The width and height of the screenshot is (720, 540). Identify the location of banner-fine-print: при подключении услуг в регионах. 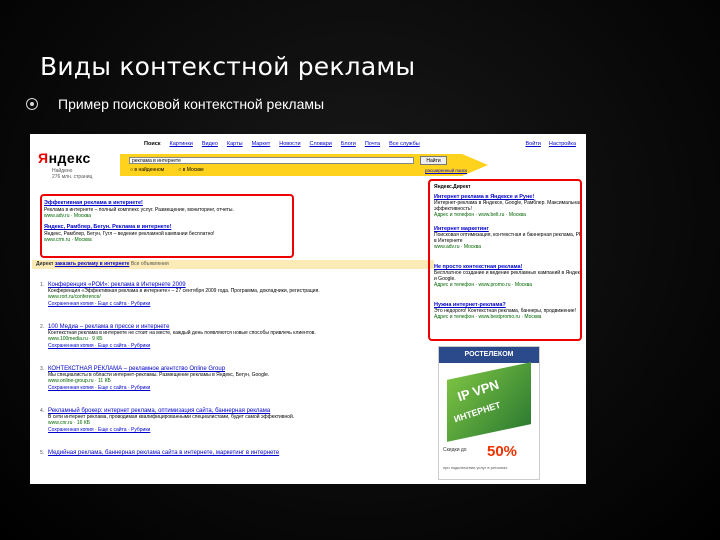
(475, 467).